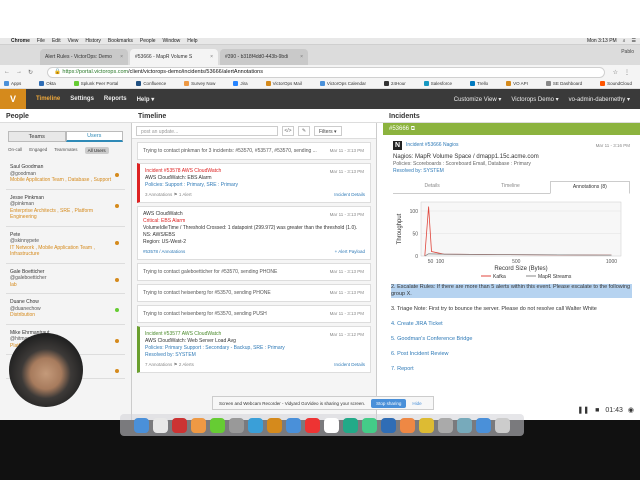 Image resolution: width=640 pixels, height=480 pixels. Describe the element at coordinates (244, 84) in the screenshot. I see `bookmark-item: Jira` at that location.